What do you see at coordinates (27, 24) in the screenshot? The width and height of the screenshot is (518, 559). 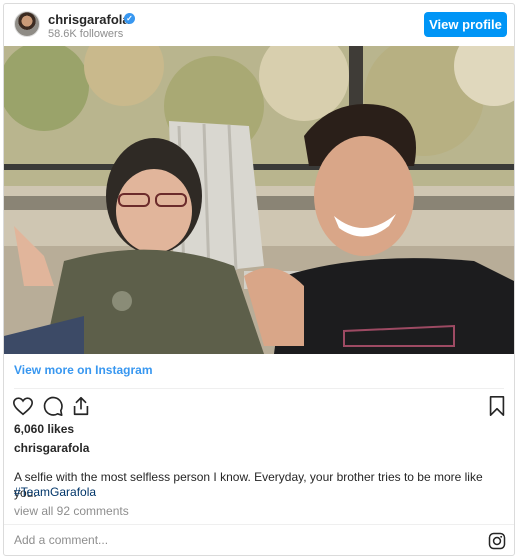 I see `avatar` at bounding box center [27, 24].